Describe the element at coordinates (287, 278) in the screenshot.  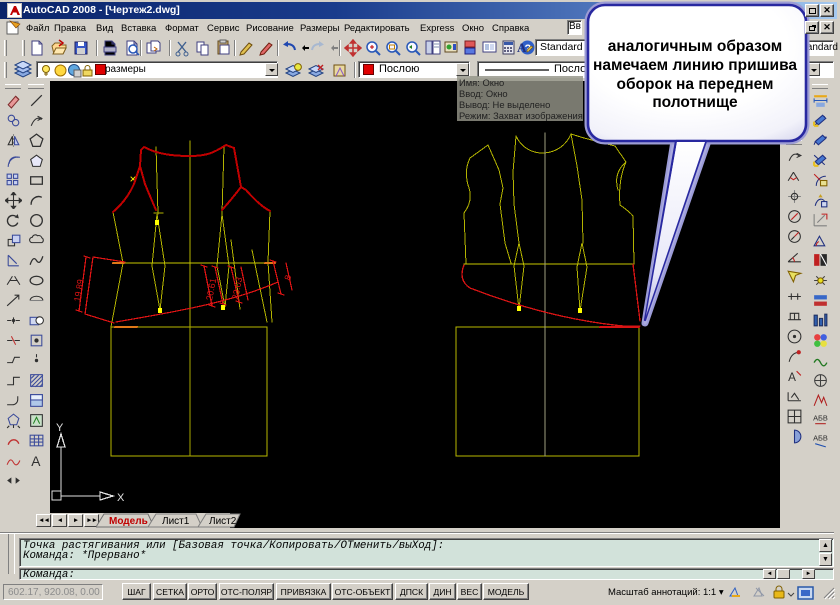
I see `svg-text: 8` at that location.